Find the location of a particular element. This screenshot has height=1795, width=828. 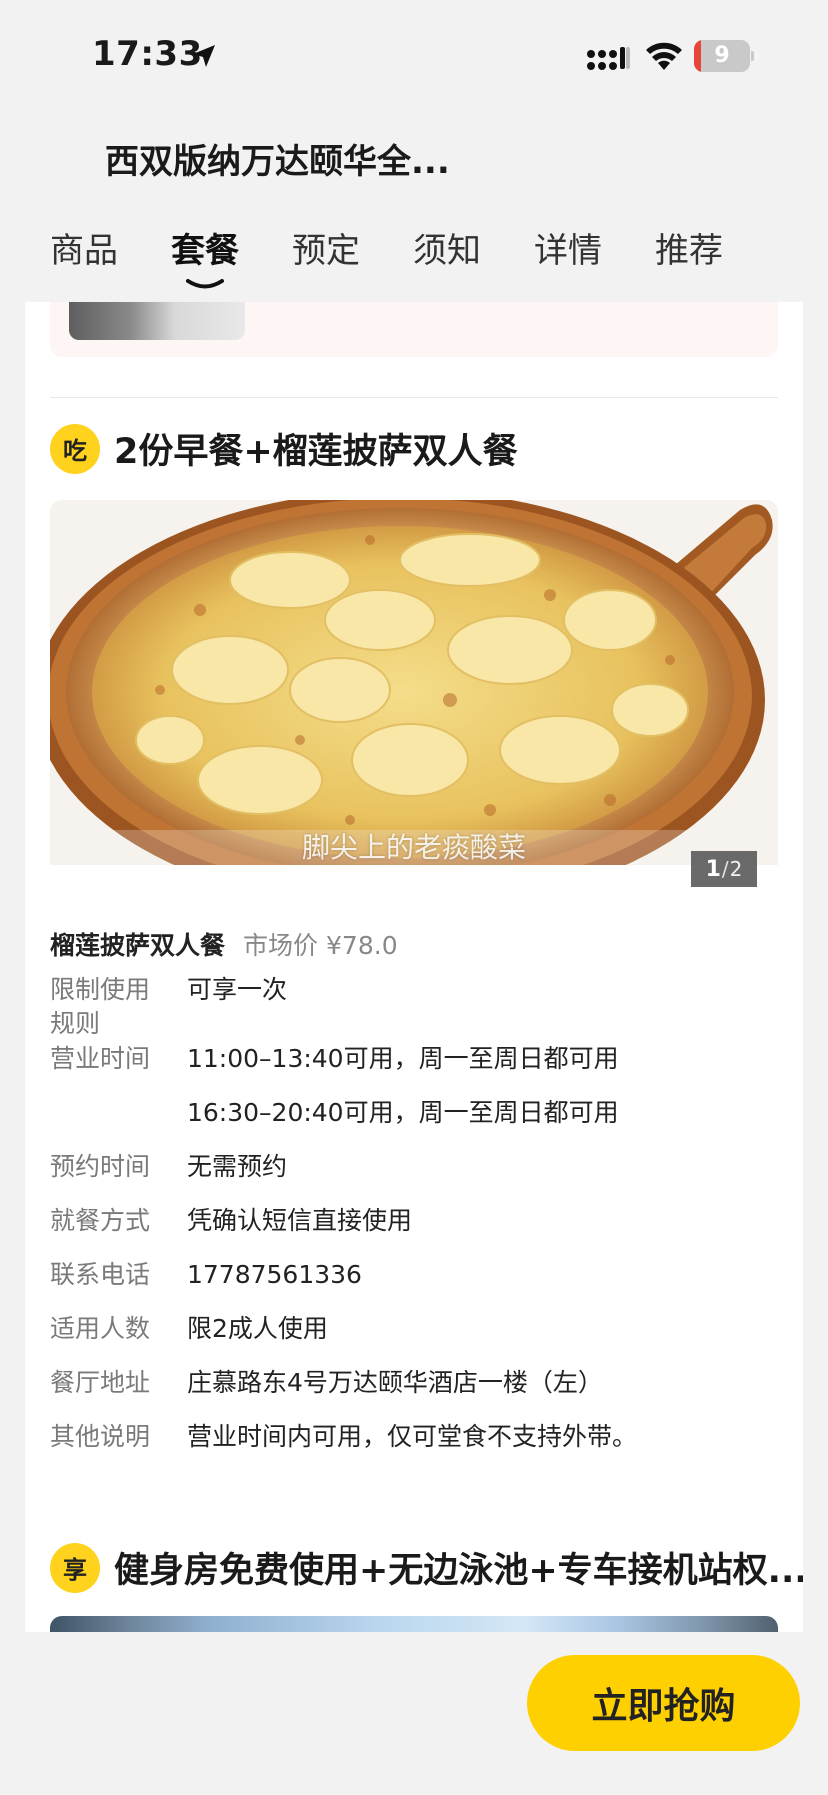

market-price-label: 市场价 is located at coordinates (281, 945).